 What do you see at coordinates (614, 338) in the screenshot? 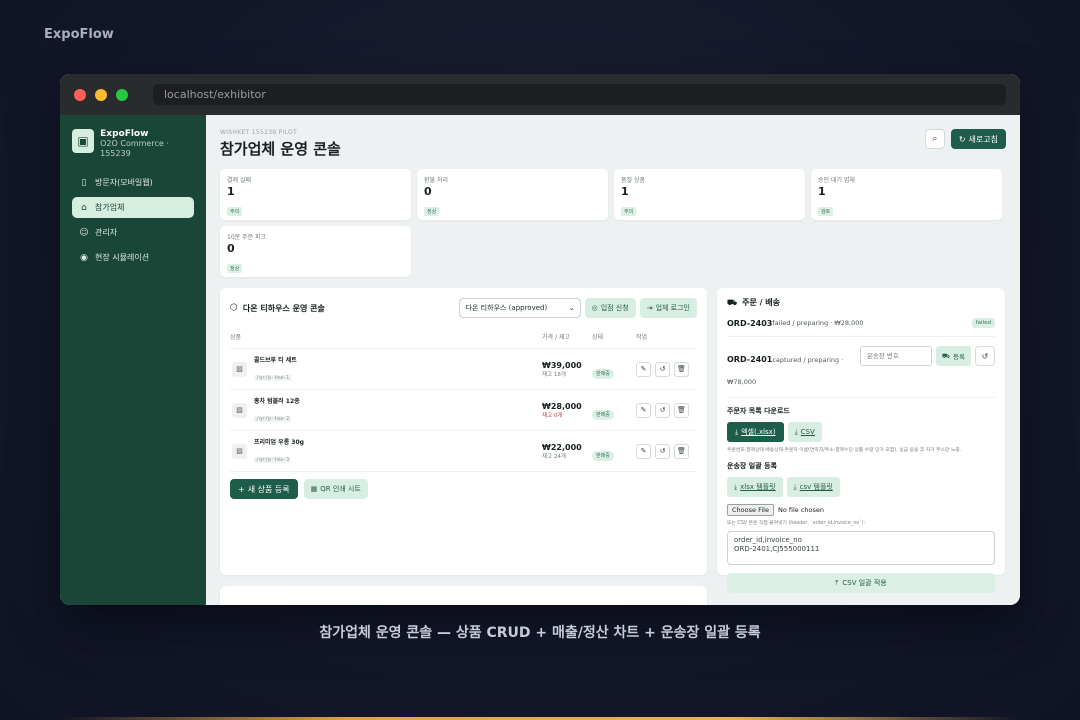
I see `column-header: 상태` at bounding box center [614, 338].